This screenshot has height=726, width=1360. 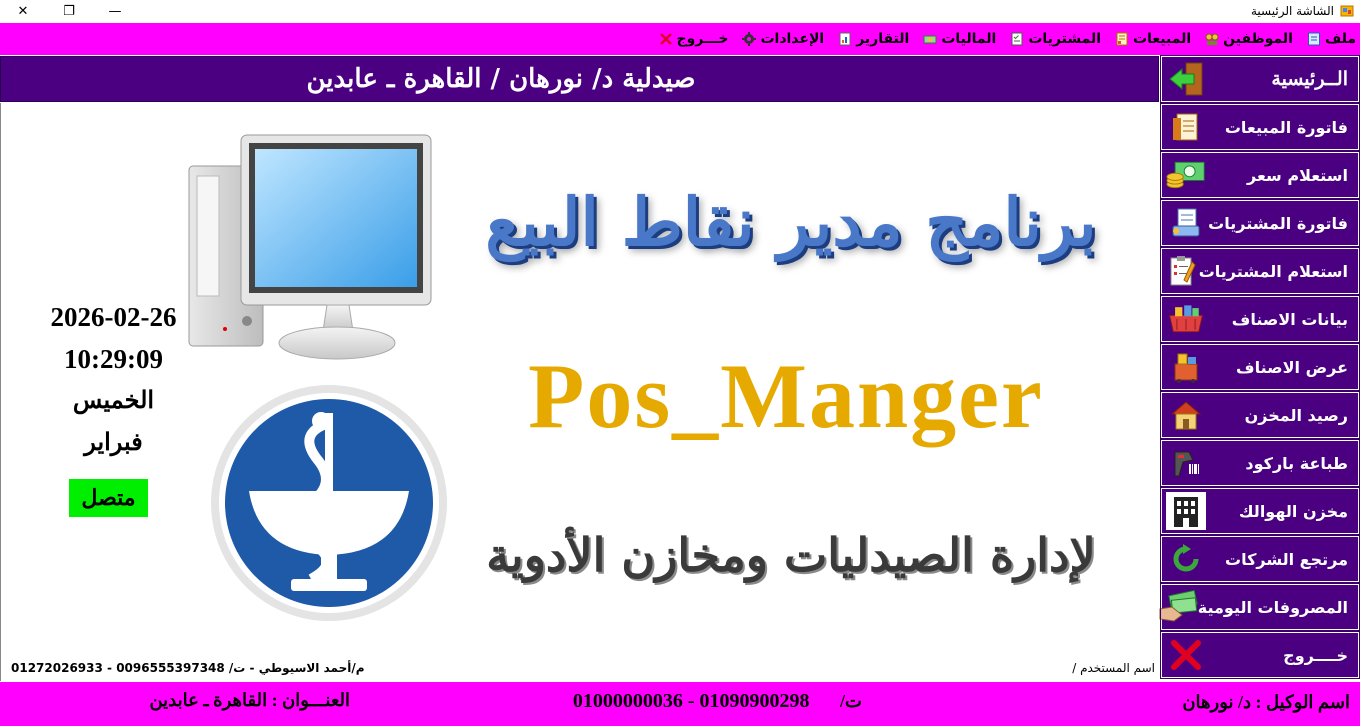 What do you see at coordinates (1113, 668) in the screenshot?
I see `user-name-label: اسم المستخدم /` at bounding box center [1113, 668].